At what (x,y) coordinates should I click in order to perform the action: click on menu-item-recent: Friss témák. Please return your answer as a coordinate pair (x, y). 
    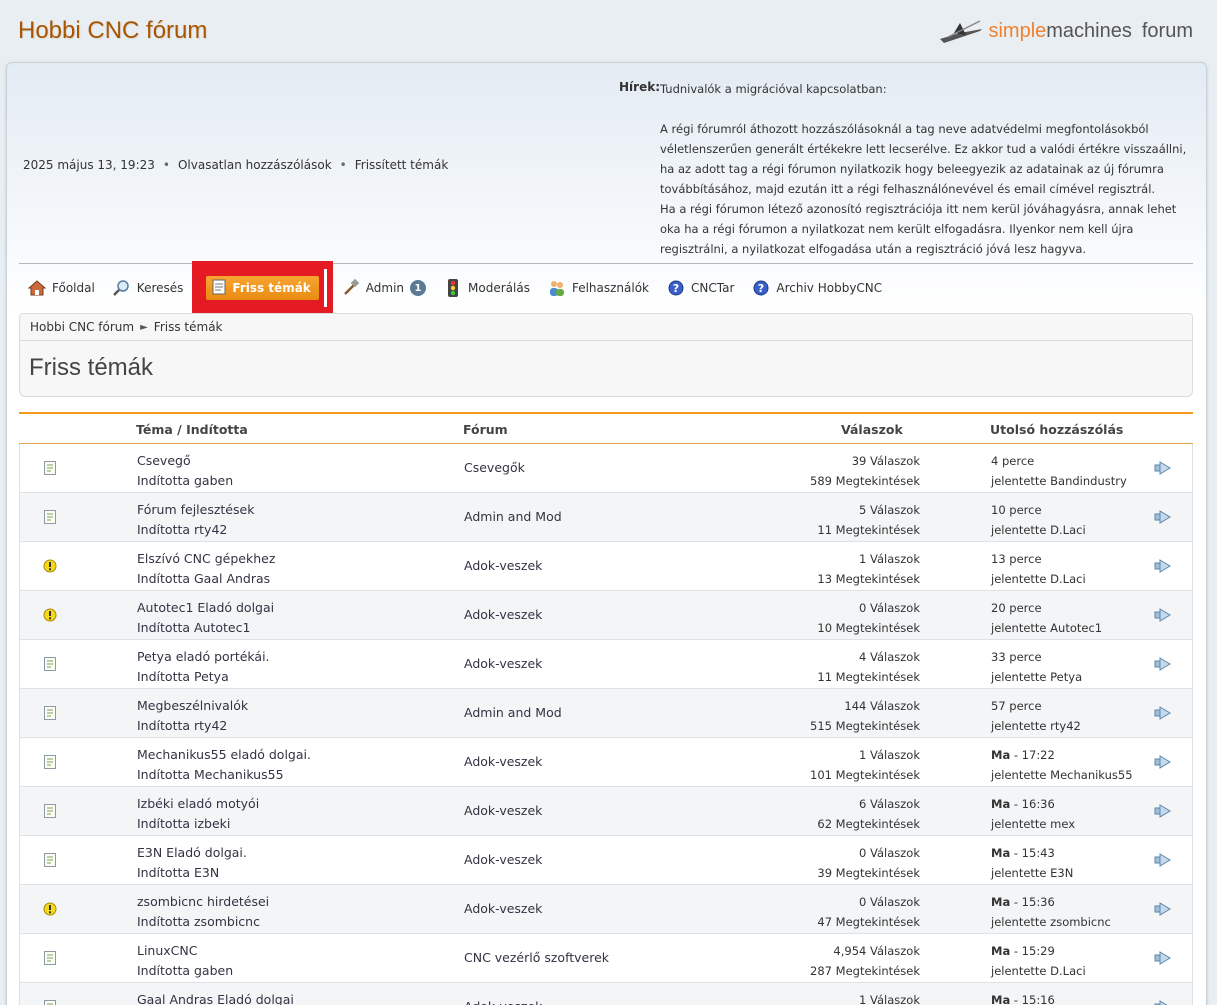
    Looking at the image, I should click on (262, 288).